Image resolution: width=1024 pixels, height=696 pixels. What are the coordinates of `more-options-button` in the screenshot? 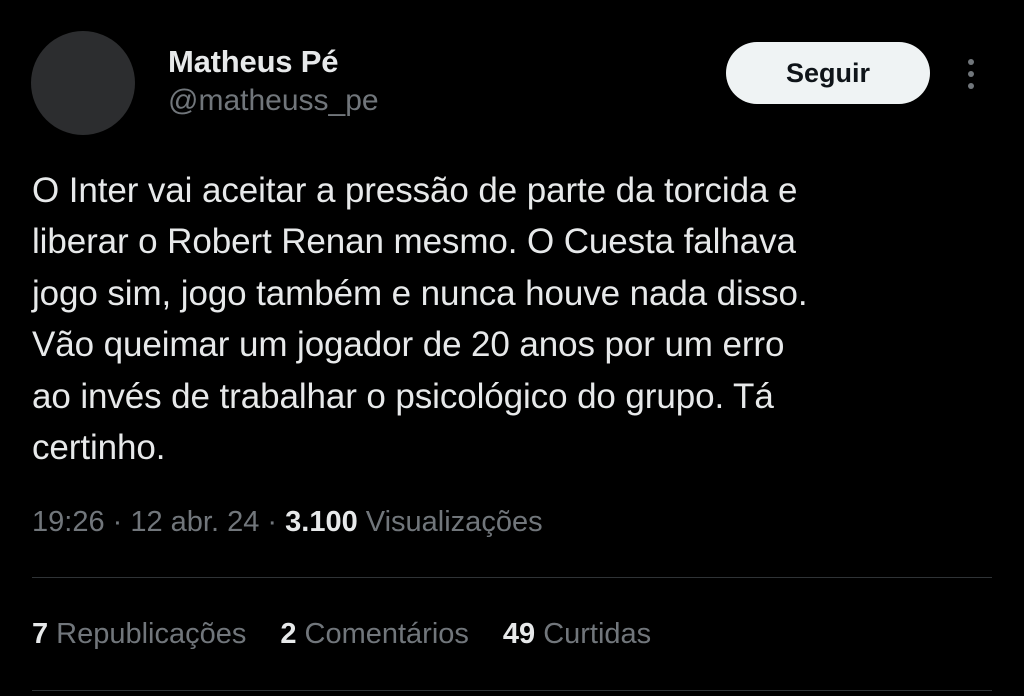 It's located at (971, 74).